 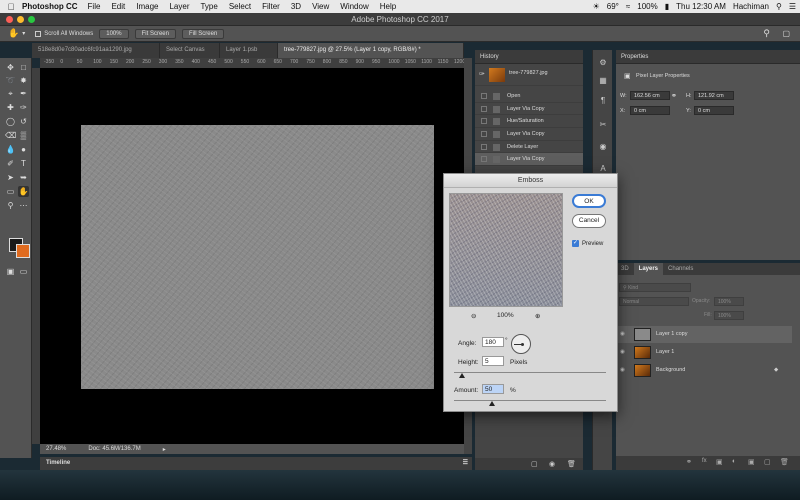 What do you see at coordinates (734, 461) in the screenshot?
I see `adjustment-layer-icon: ◐` at bounding box center [734, 461].